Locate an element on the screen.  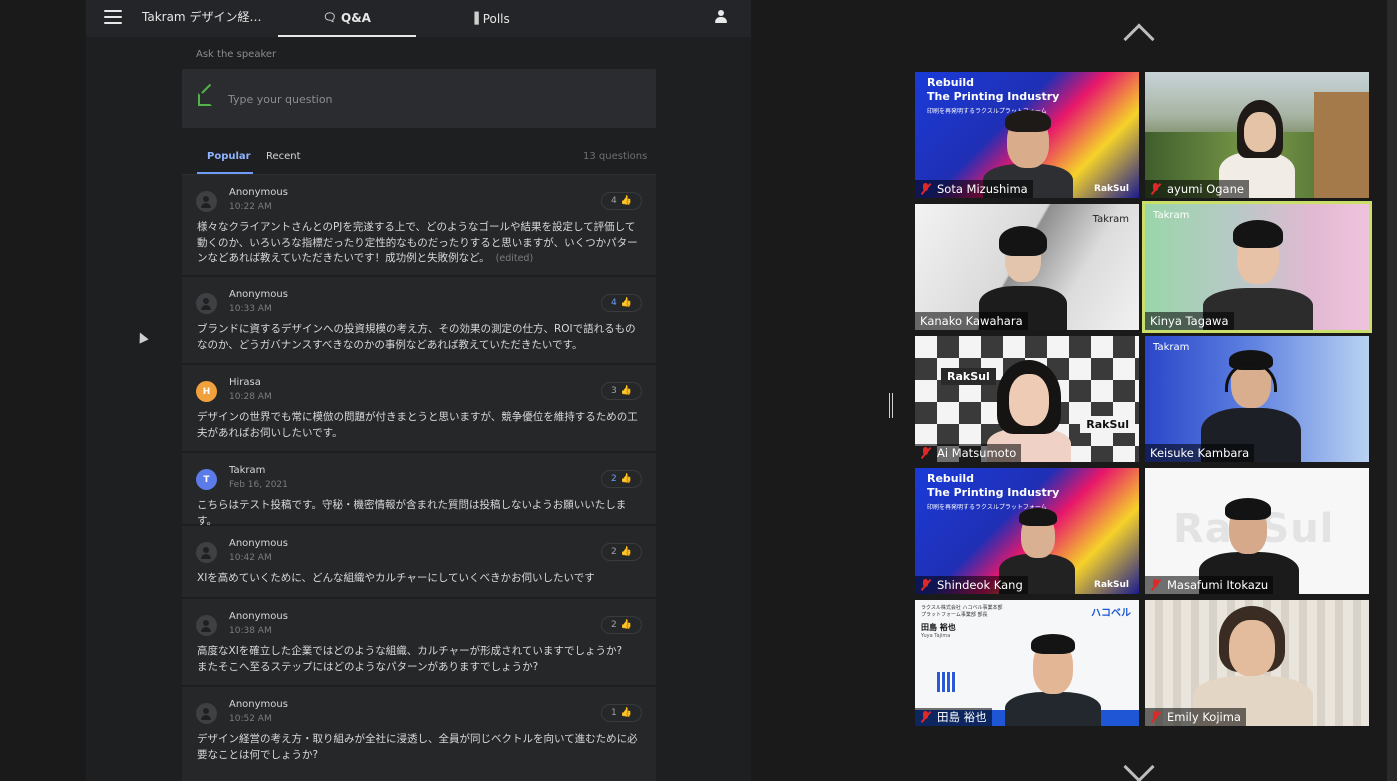
participant-name: Sota Mizushima is located at coordinates (982, 189).